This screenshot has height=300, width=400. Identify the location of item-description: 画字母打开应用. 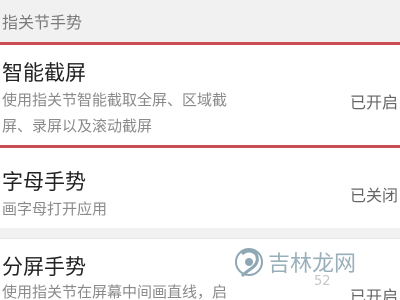
(147, 209).